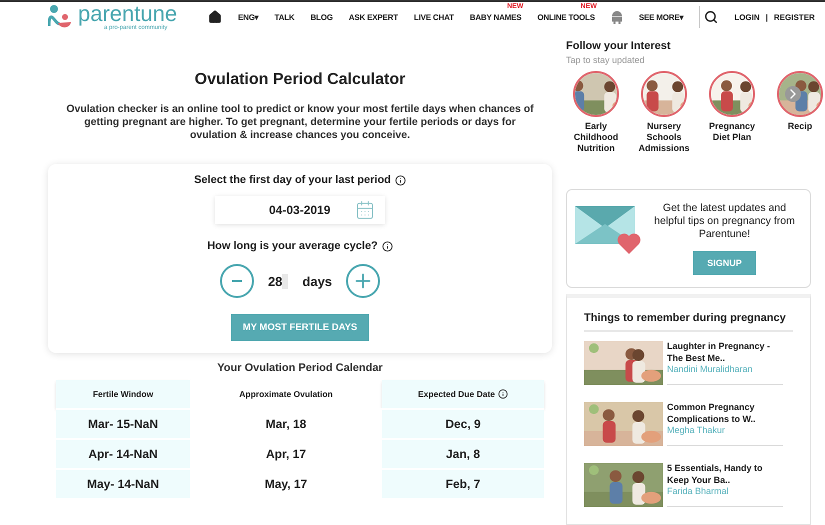 The height and width of the screenshot is (525, 825). Describe the element at coordinates (284, 17) in the screenshot. I see `nav-link: TALK` at that location.